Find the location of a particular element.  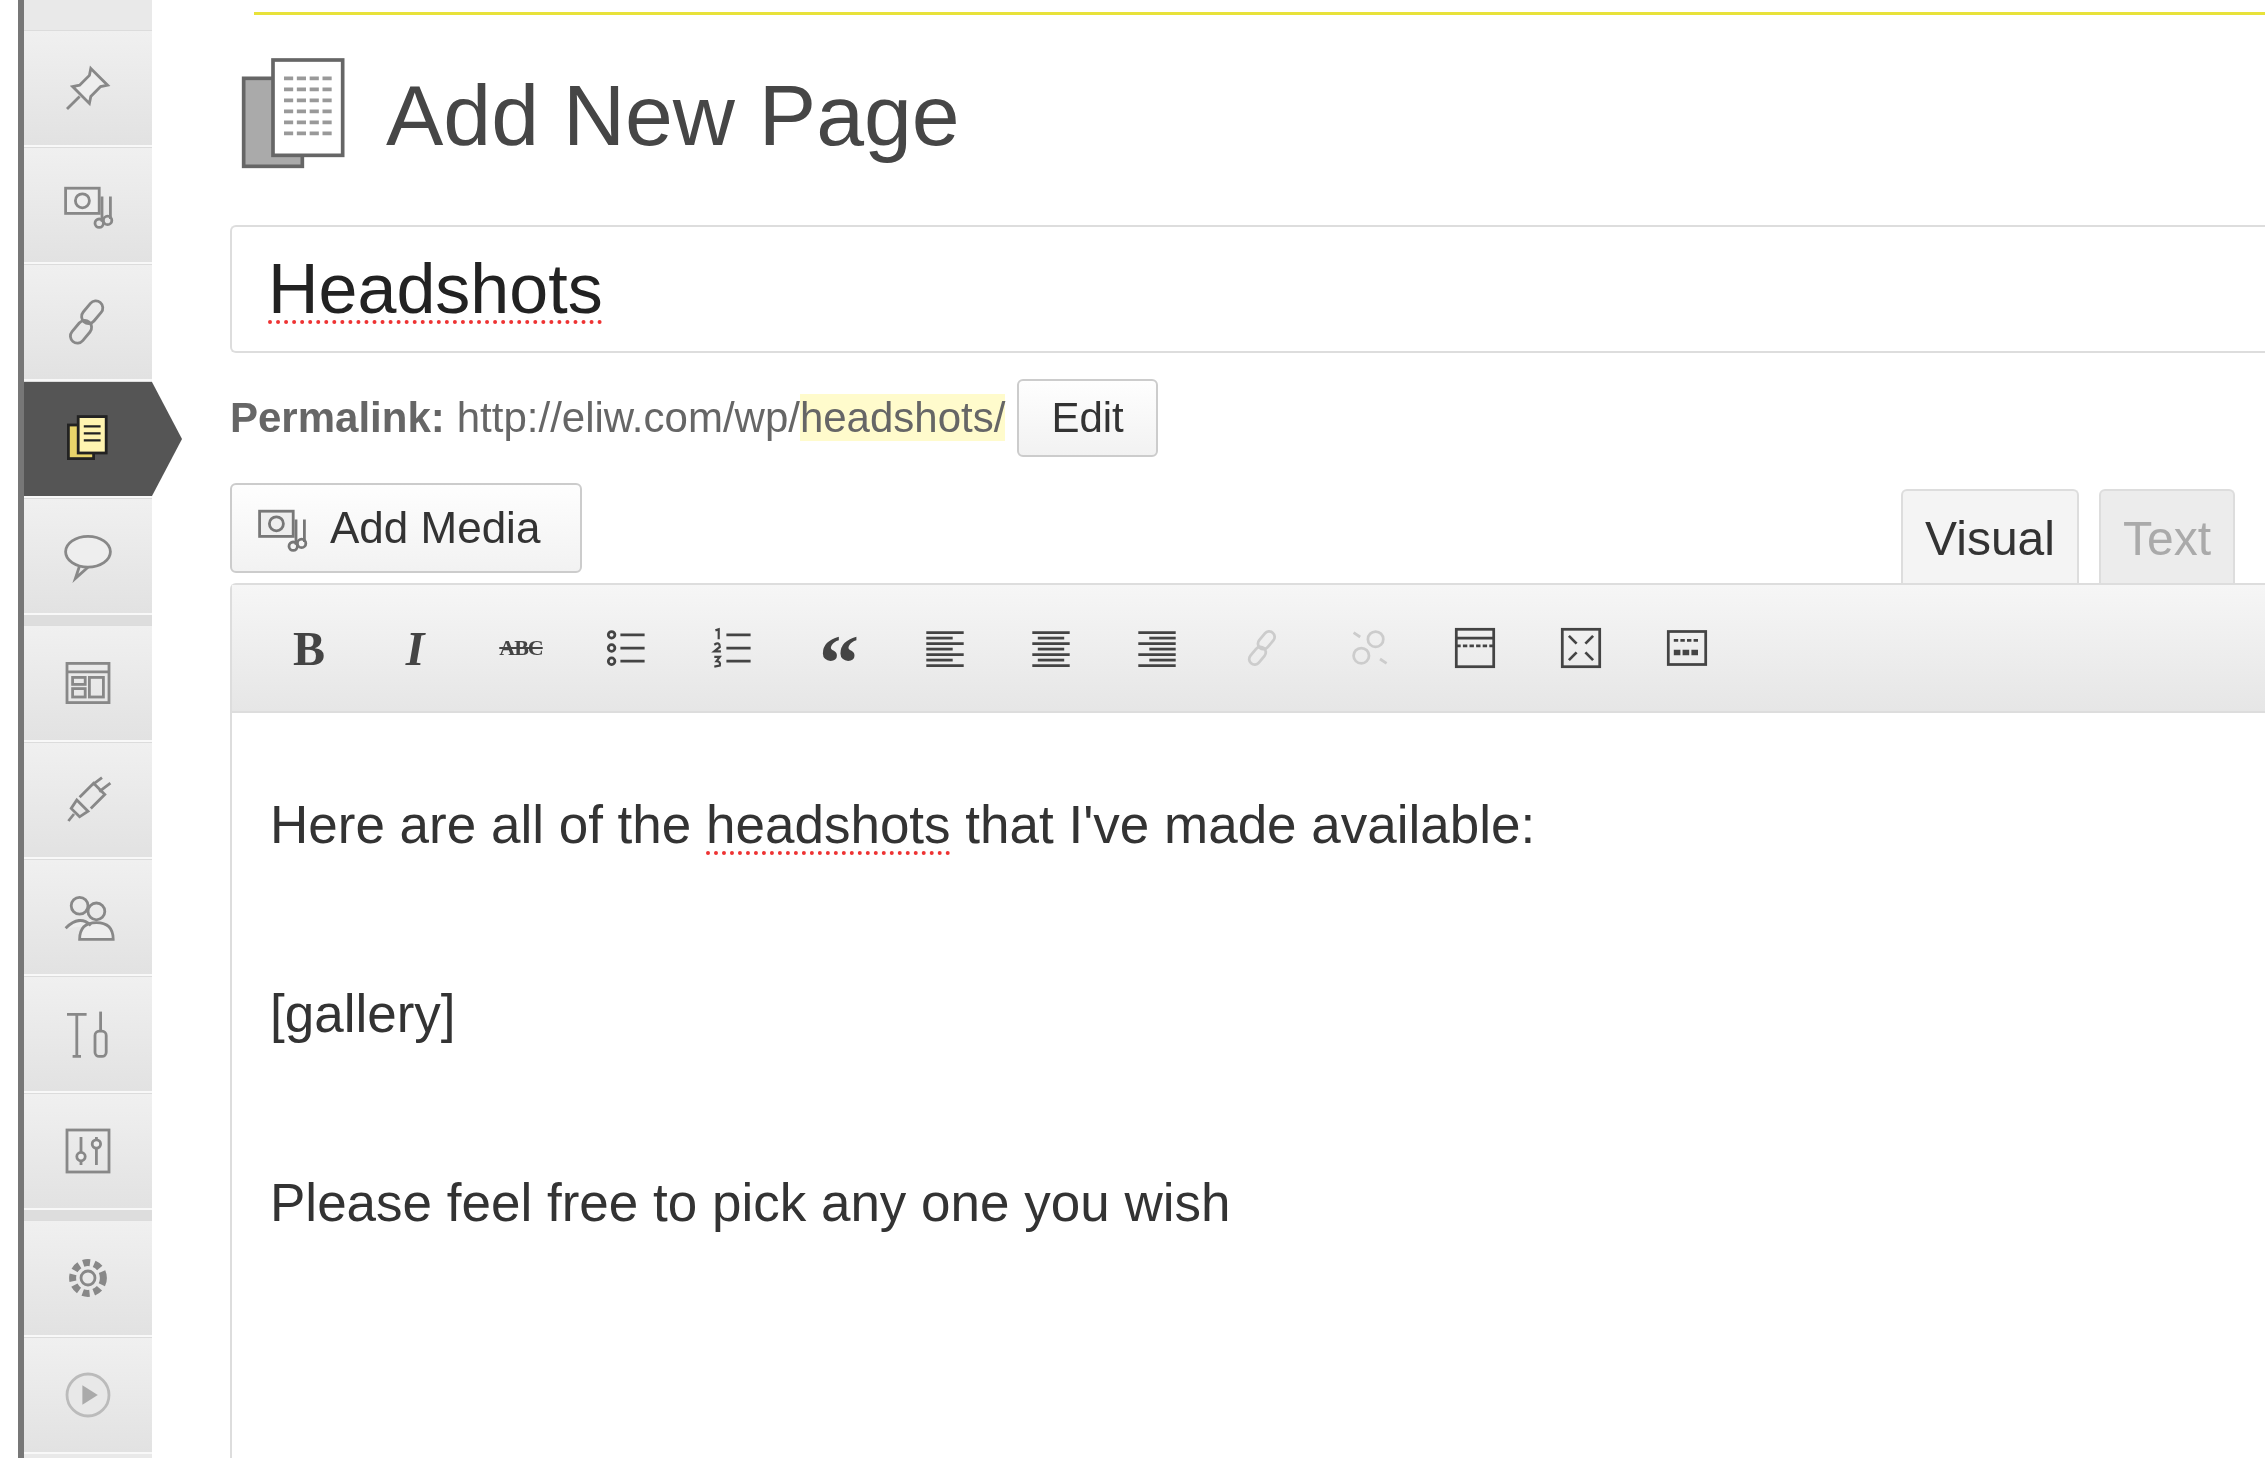

strike-button: ABC is located at coordinates (521, 648).